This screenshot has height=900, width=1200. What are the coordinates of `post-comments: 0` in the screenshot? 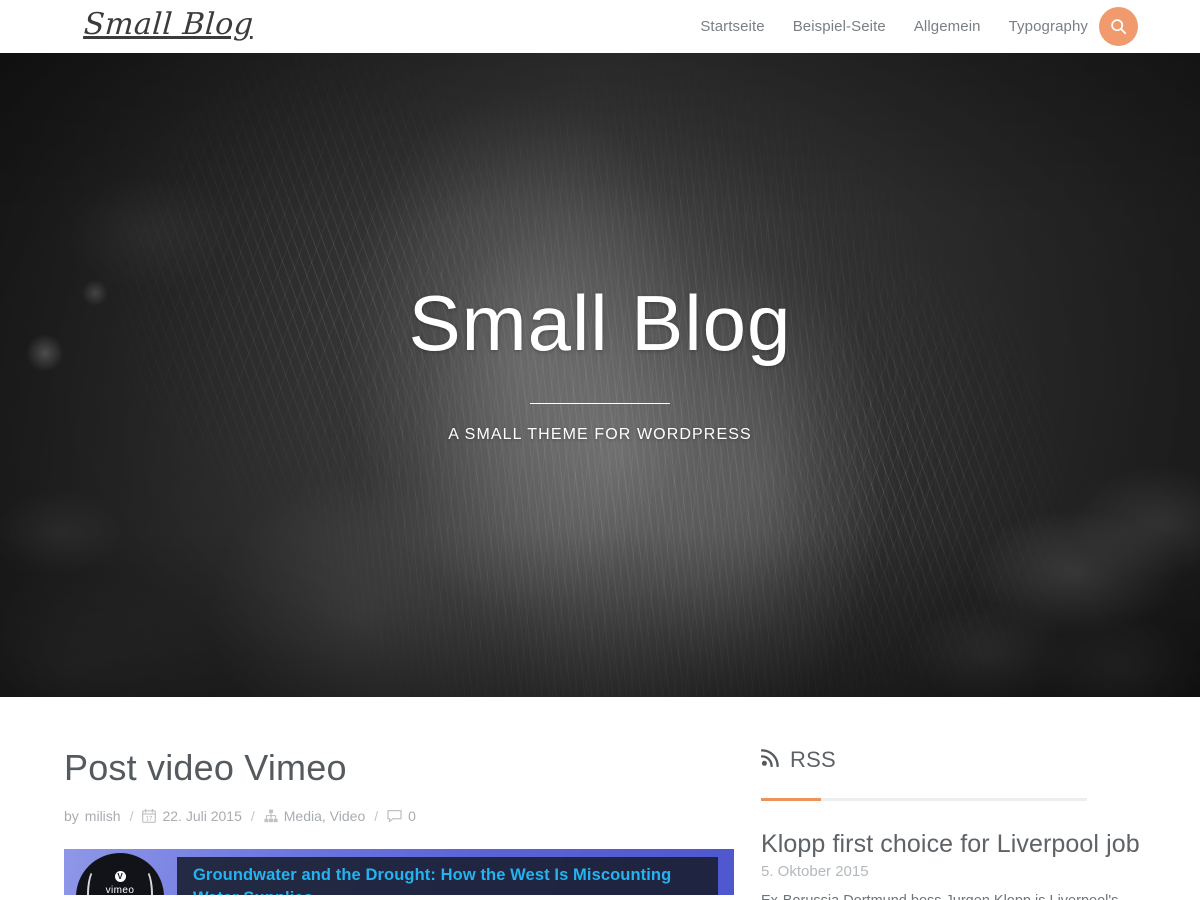 It's located at (401, 816).